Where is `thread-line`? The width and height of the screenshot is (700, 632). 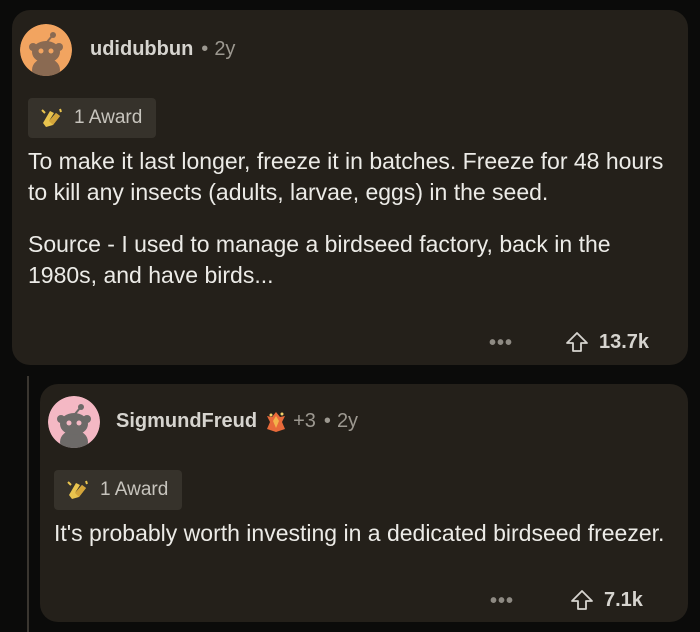
thread-line is located at coordinates (28, 504).